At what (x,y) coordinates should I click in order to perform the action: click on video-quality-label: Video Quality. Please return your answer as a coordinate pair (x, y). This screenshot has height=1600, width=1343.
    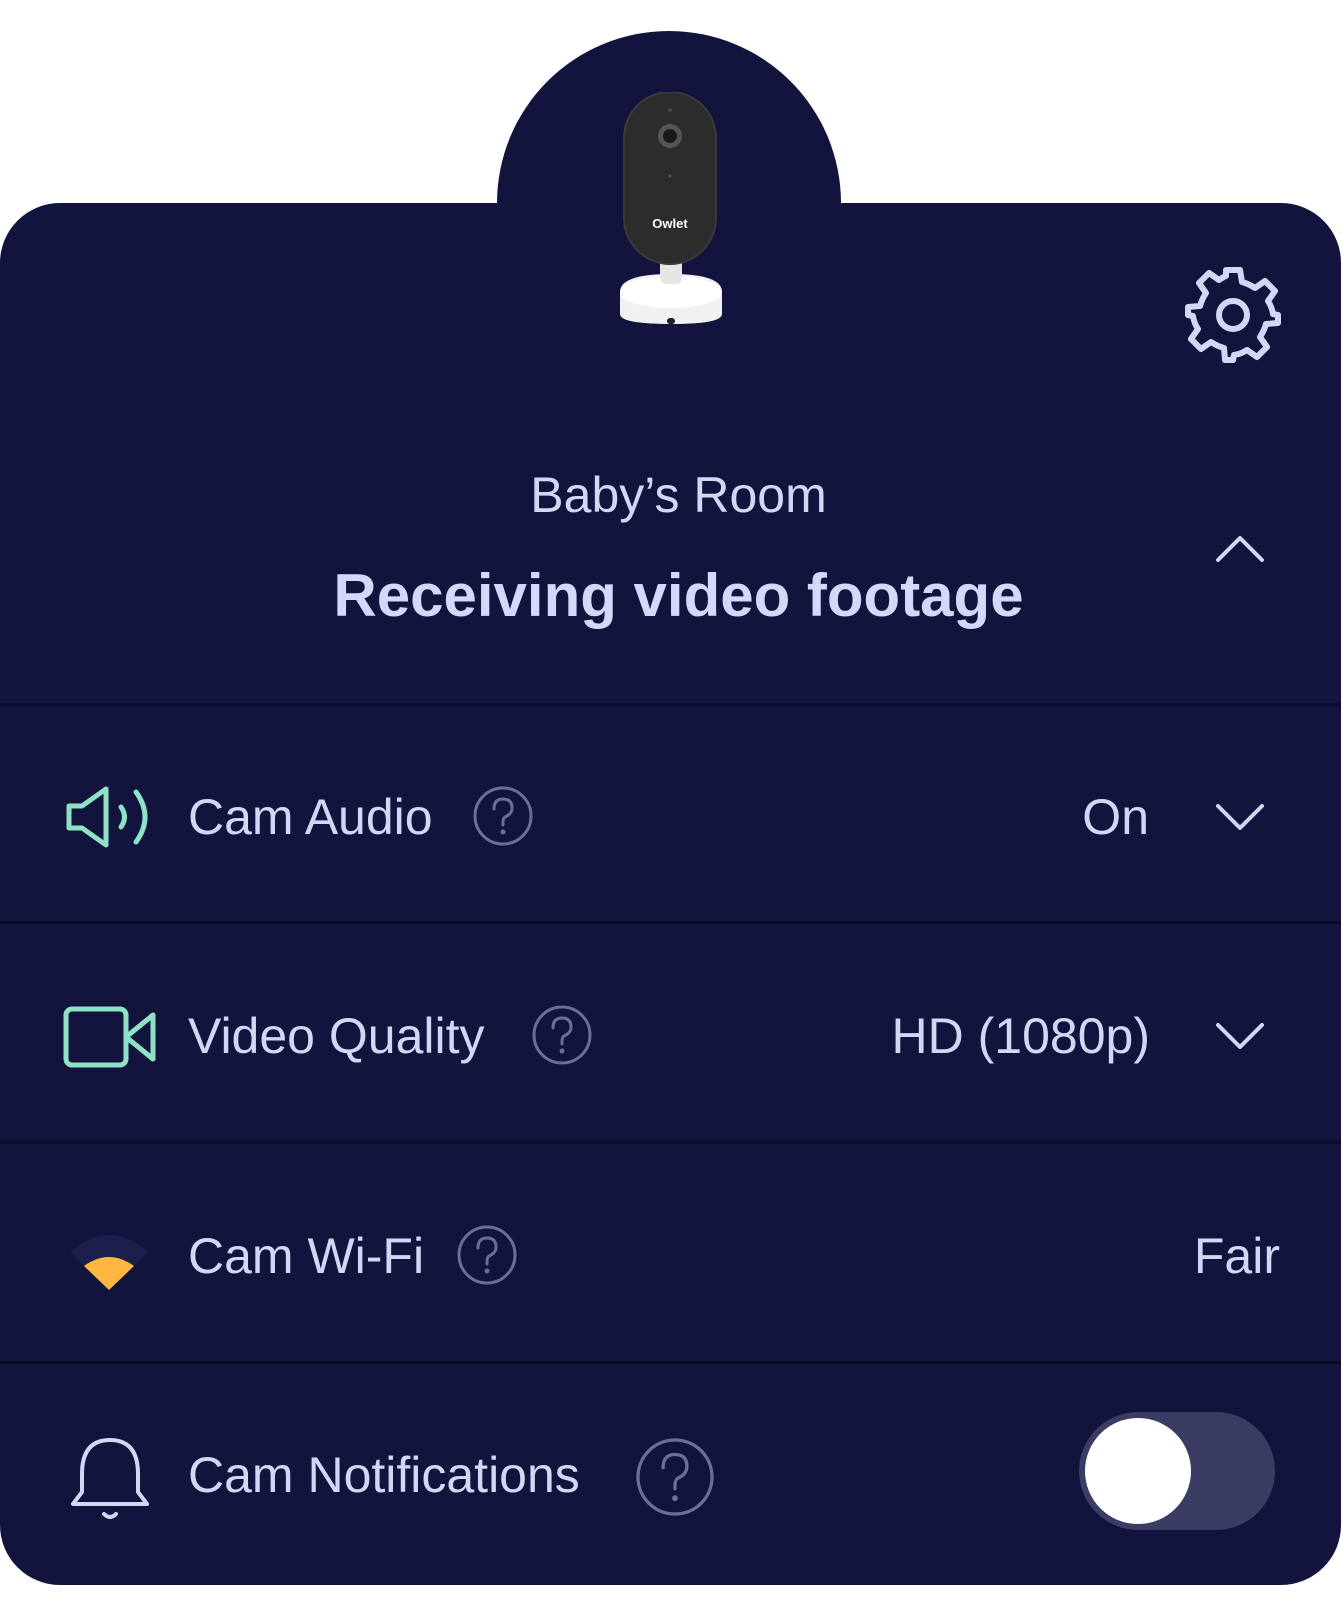
    Looking at the image, I should click on (336, 1036).